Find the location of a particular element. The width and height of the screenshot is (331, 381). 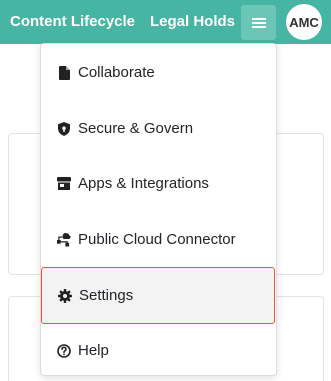

menu-item-label: Help is located at coordinates (93, 350).